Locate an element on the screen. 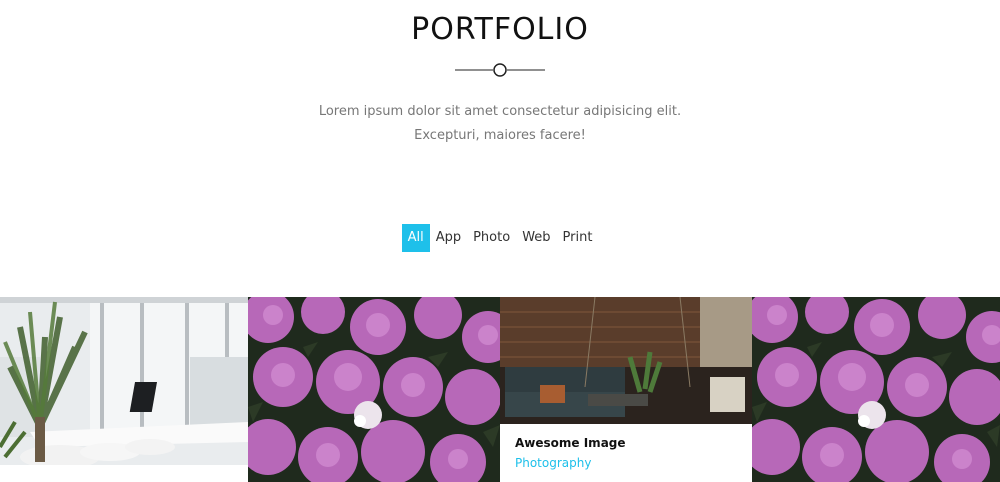  page-title: PORTFOLIO is located at coordinates (500, 29).